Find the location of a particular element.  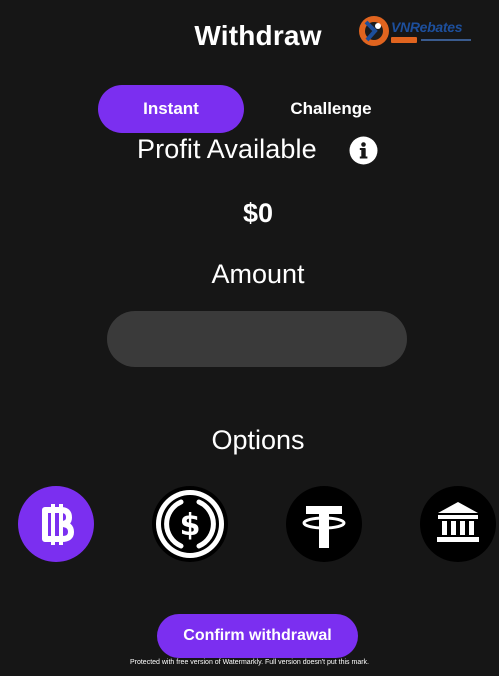

logo-text: VNRebates is located at coordinates (427, 27).